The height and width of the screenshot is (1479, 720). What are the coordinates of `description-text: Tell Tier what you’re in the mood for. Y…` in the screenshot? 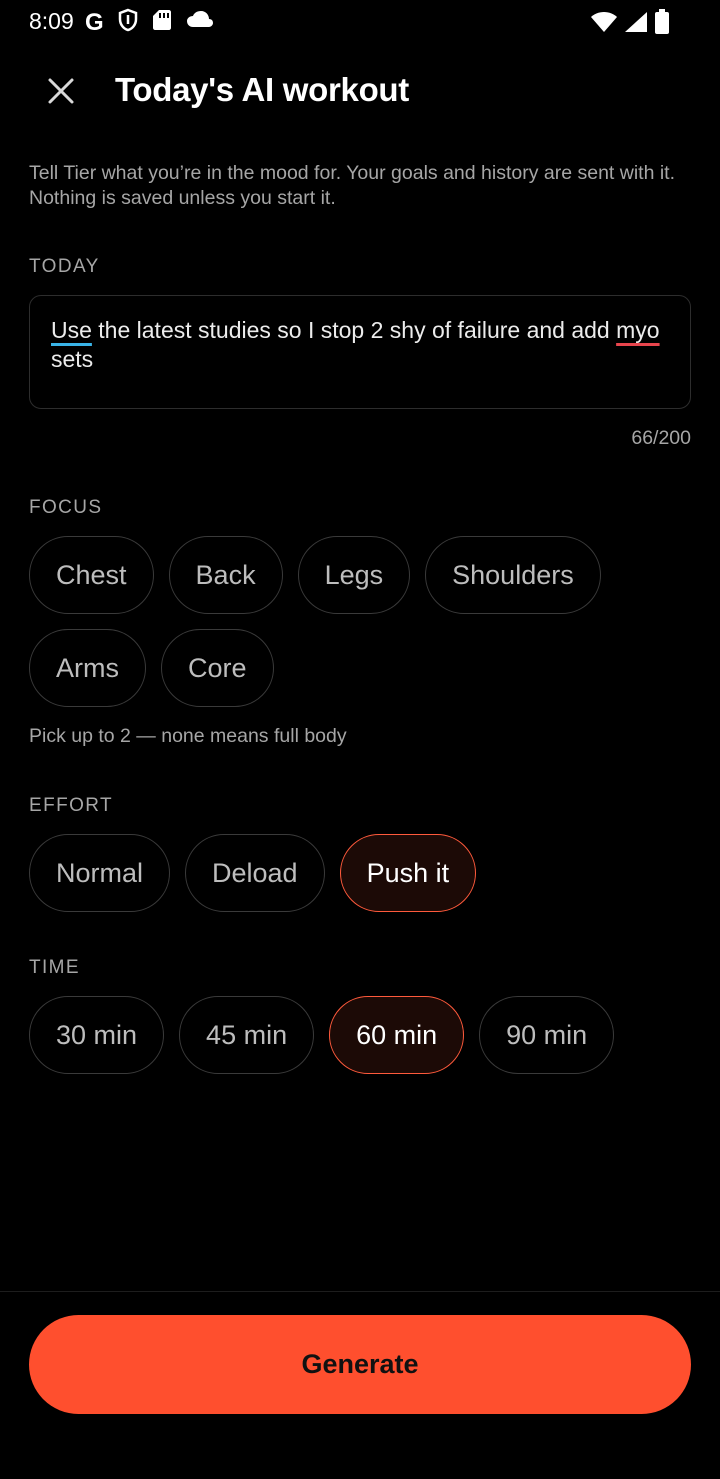 It's located at (352, 185).